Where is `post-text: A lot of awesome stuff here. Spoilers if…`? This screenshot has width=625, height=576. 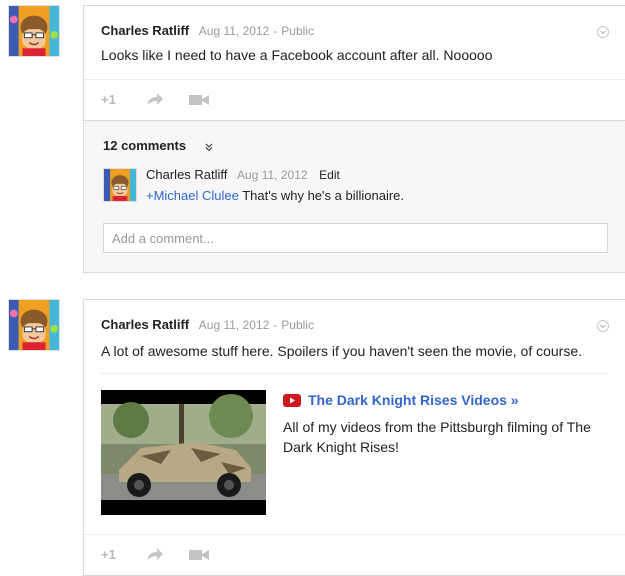
post-text: A lot of awesome stuff here. Spoilers if… is located at coordinates (342, 351).